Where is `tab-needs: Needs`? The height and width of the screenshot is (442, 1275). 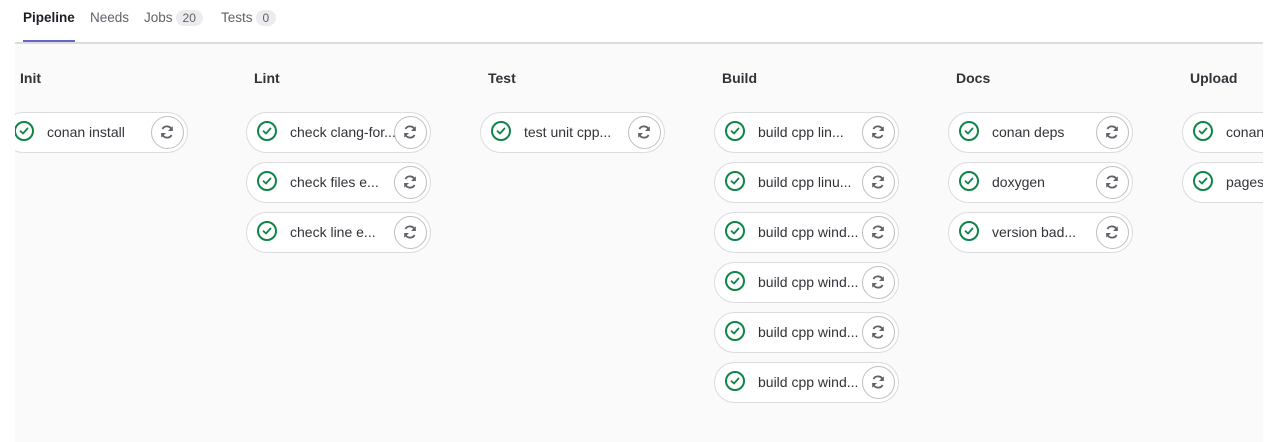 tab-needs: Needs is located at coordinates (109, 26).